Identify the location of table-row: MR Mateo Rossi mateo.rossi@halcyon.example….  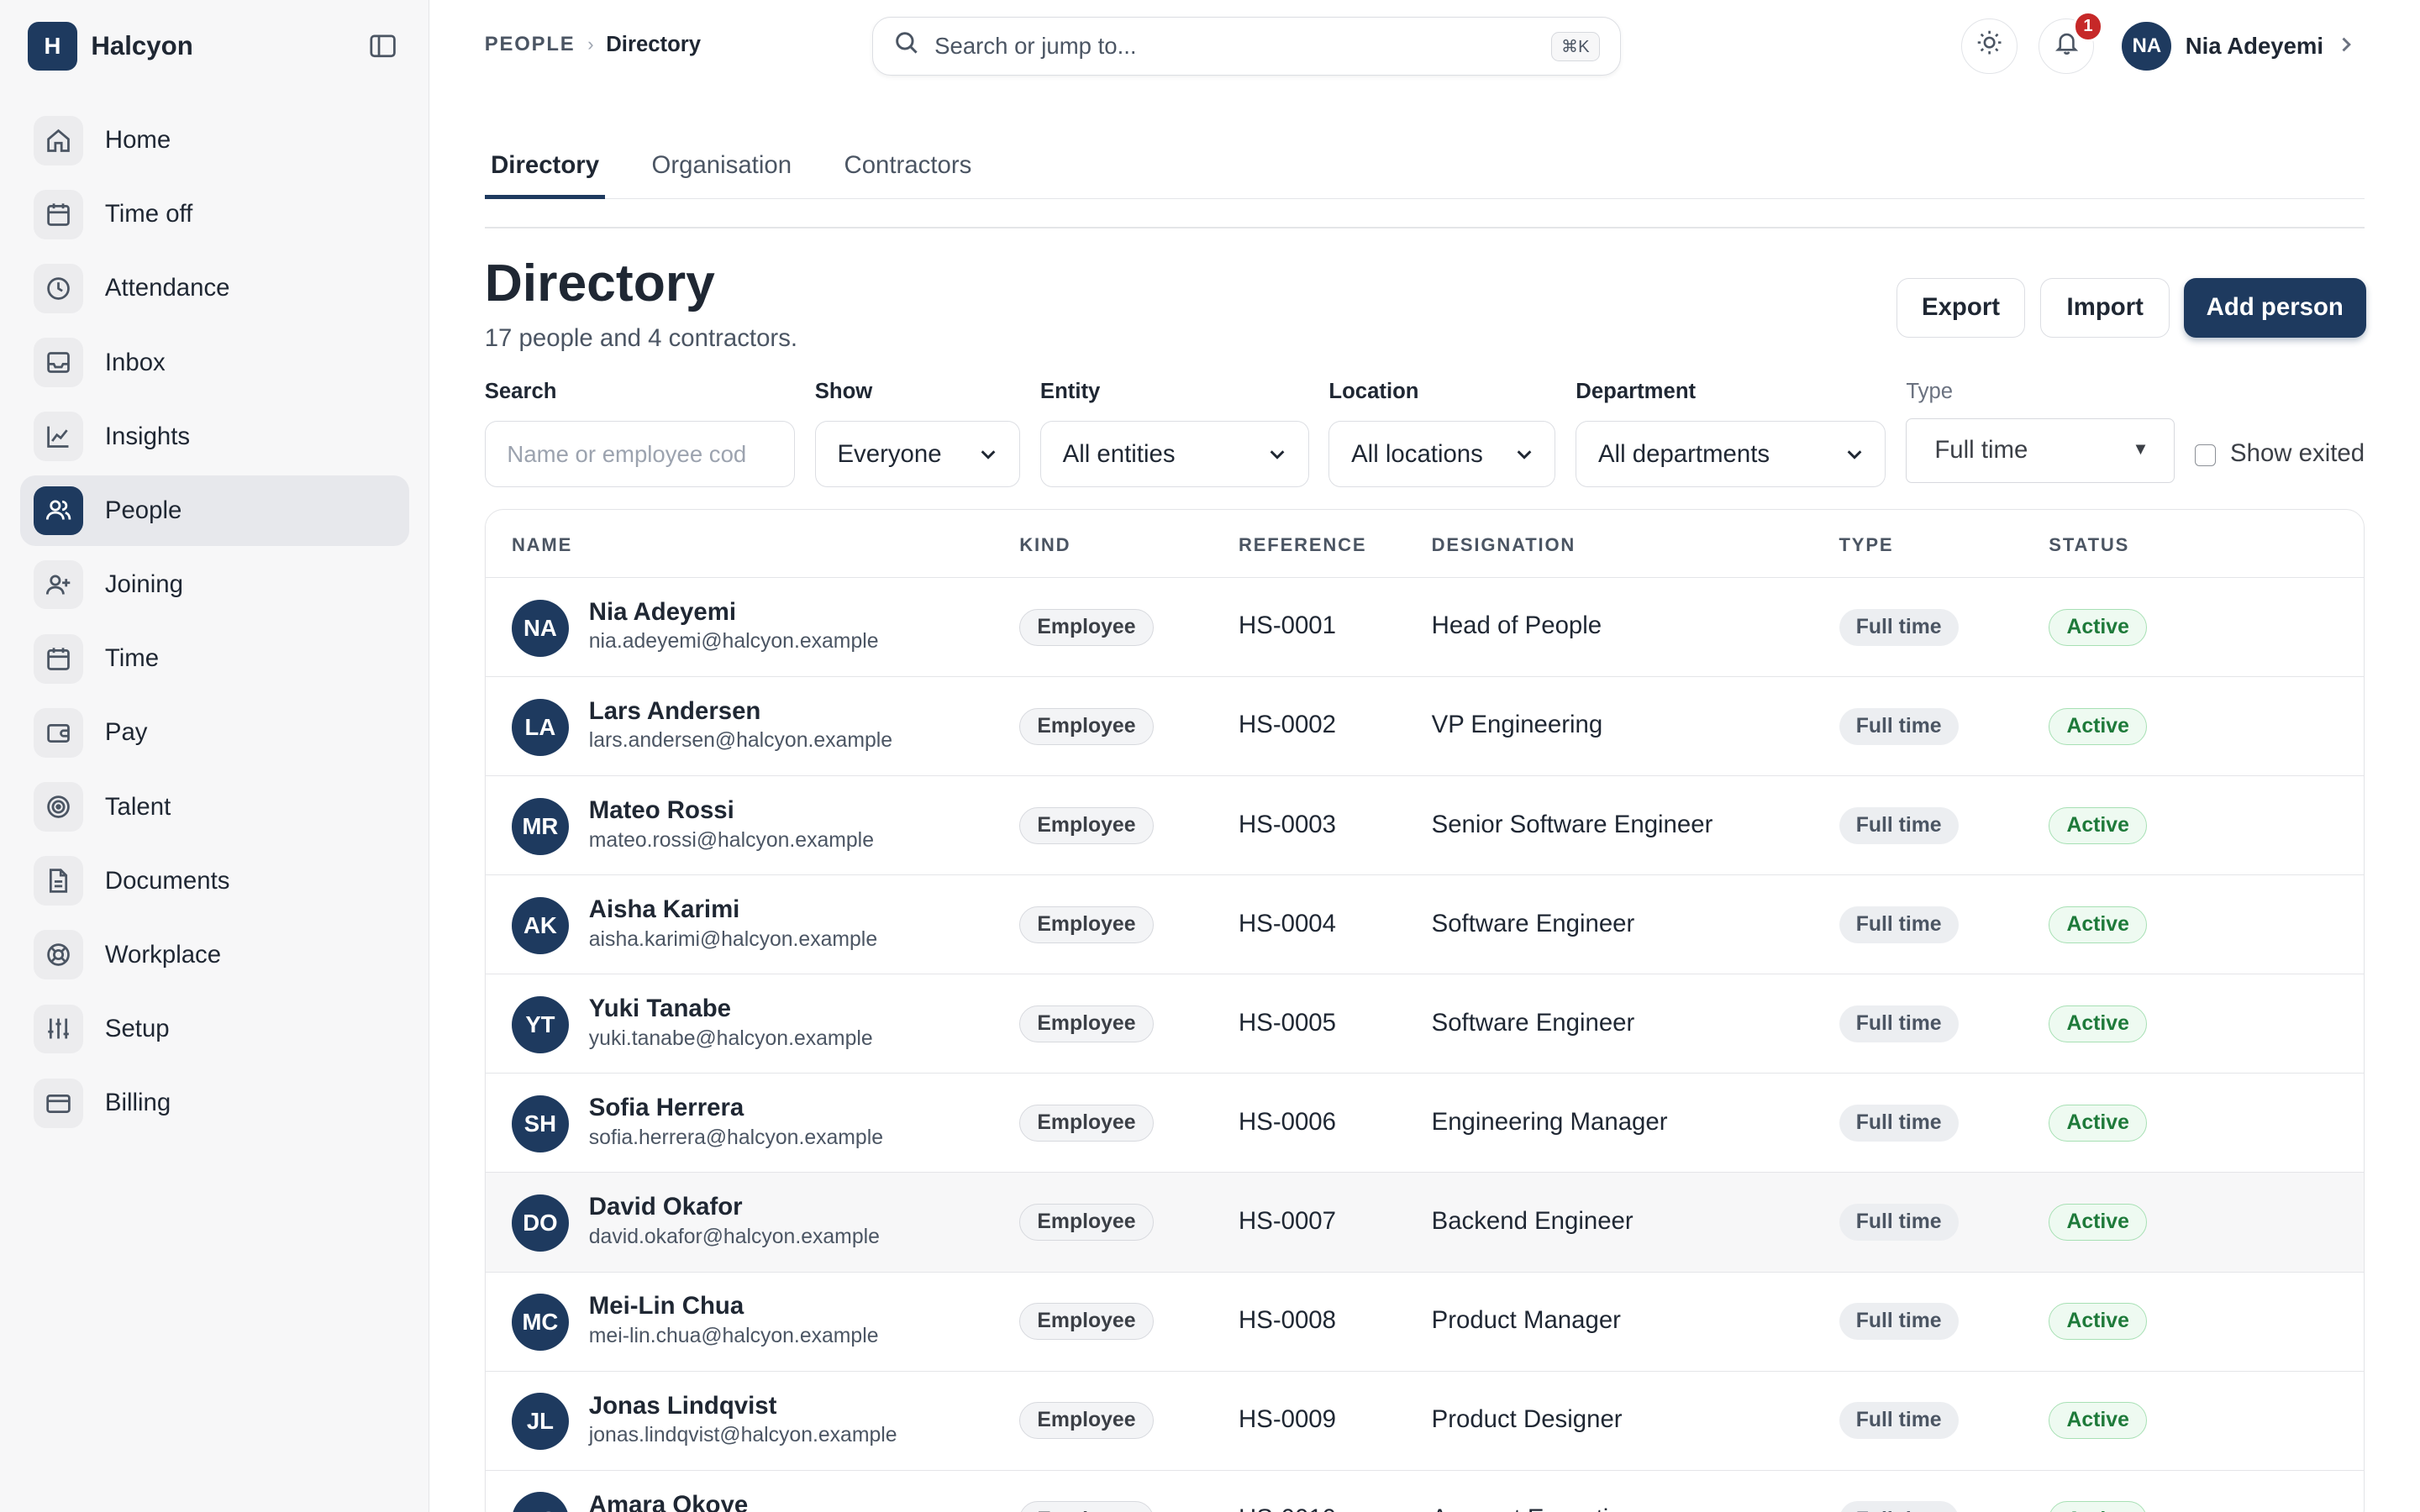
(1424, 826).